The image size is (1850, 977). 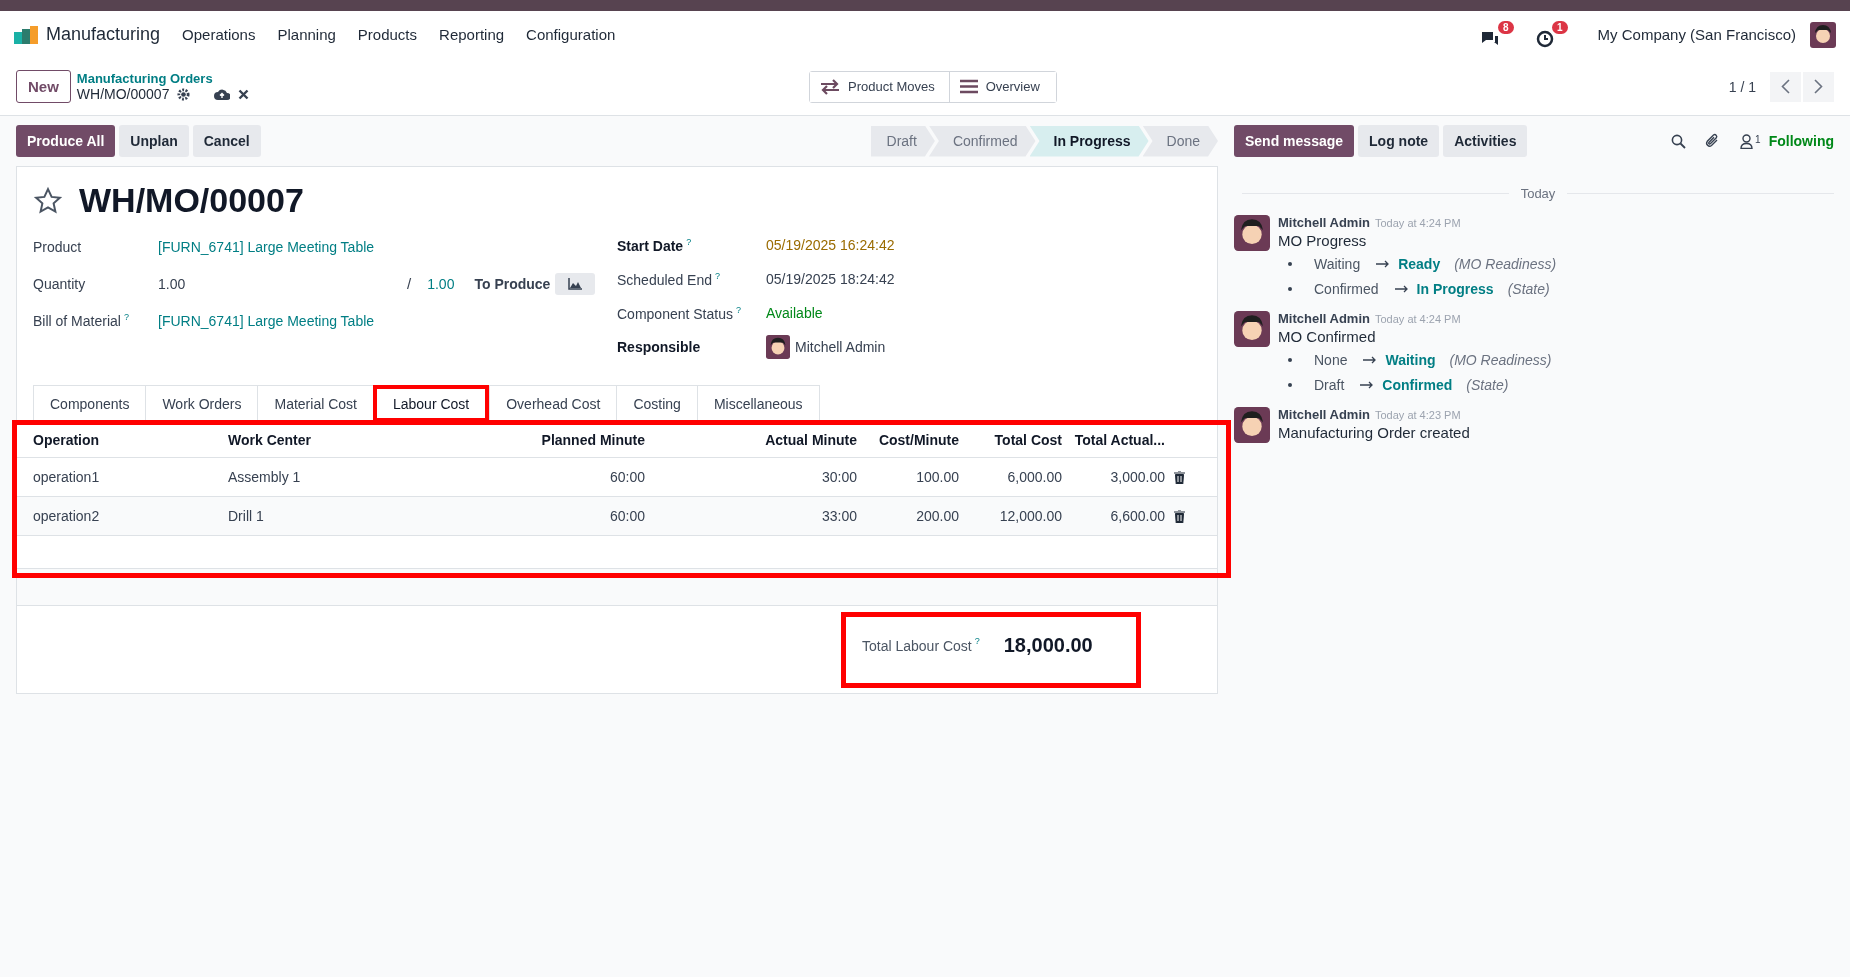 What do you see at coordinates (67, 477) in the screenshot?
I see `table-cell-text: operation1` at bounding box center [67, 477].